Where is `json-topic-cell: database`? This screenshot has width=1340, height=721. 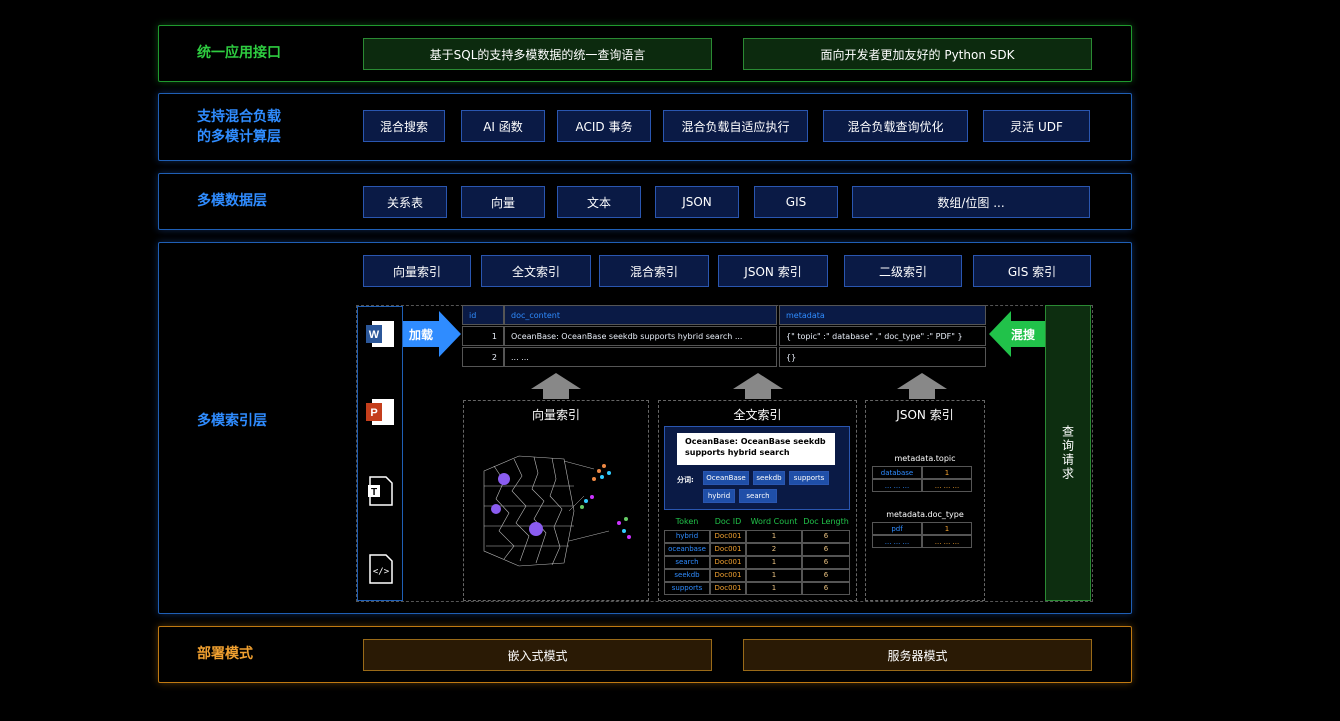
json-topic-cell: database is located at coordinates (897, 472).